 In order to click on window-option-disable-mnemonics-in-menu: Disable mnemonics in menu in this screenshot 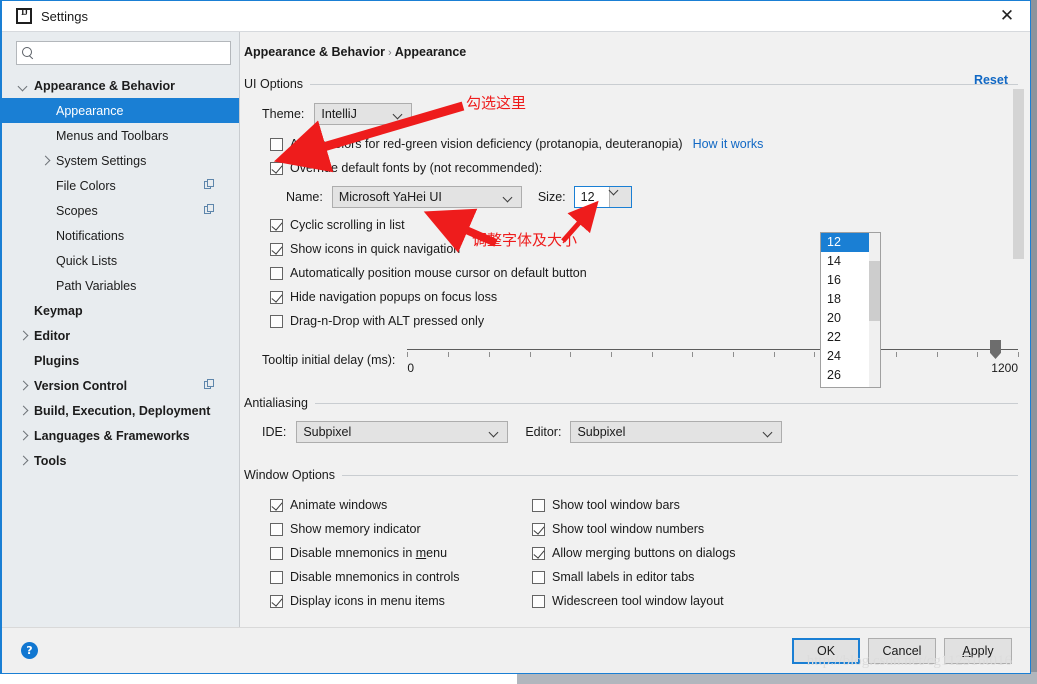, I will do `click(401, 553)`.